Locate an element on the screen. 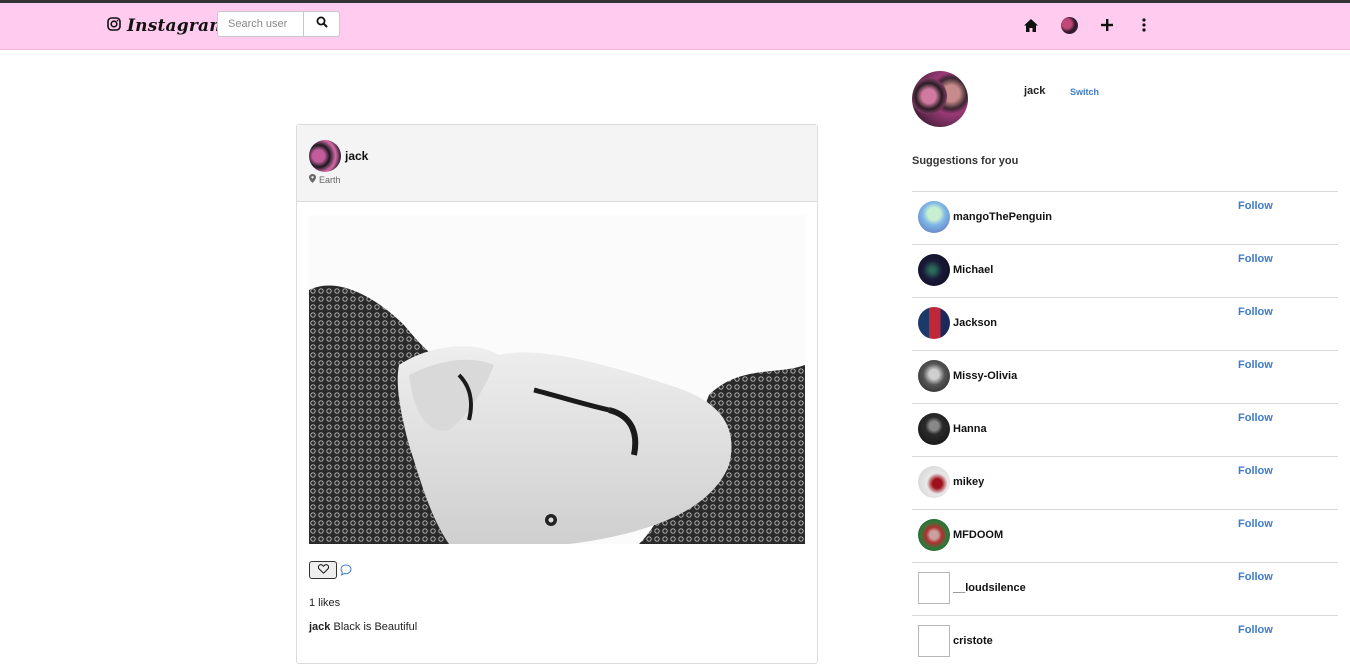 The image size is (1350, 668). like-button is located at coordinates (323, 570).